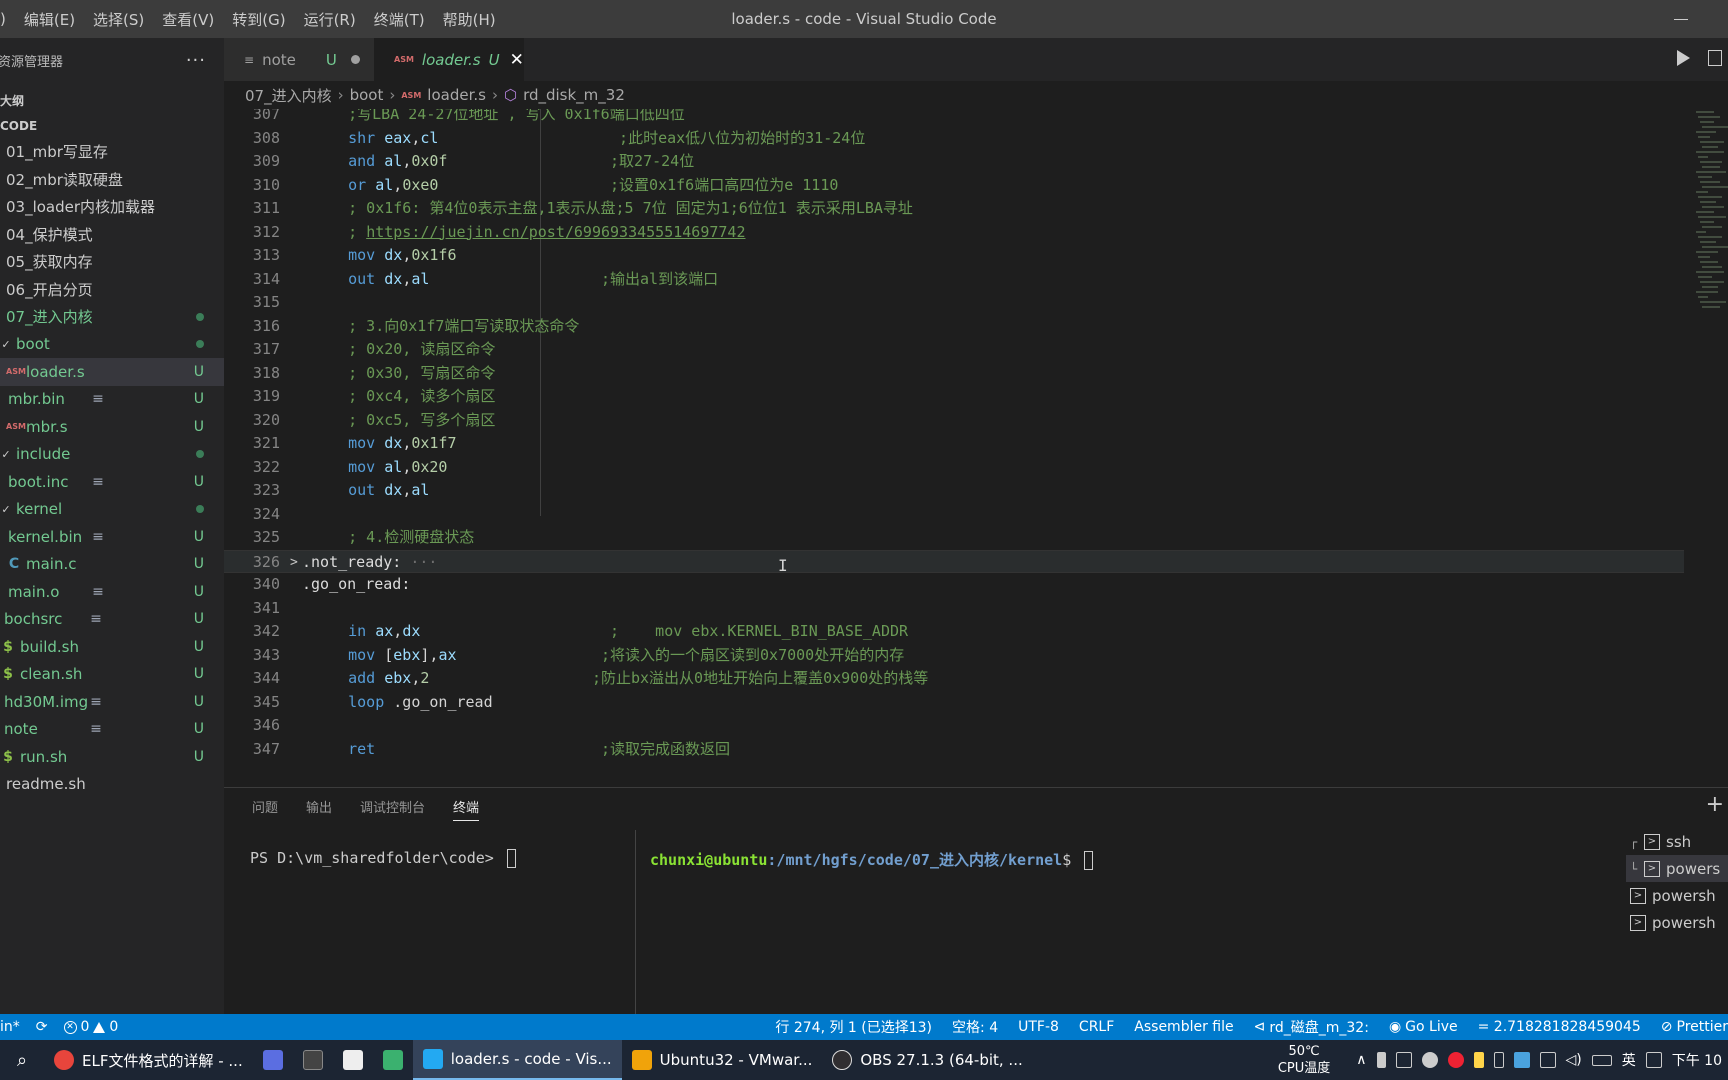 The image size is (1728, 1080). I want to click on encoding: UTF-8, so click(1038, 1027).